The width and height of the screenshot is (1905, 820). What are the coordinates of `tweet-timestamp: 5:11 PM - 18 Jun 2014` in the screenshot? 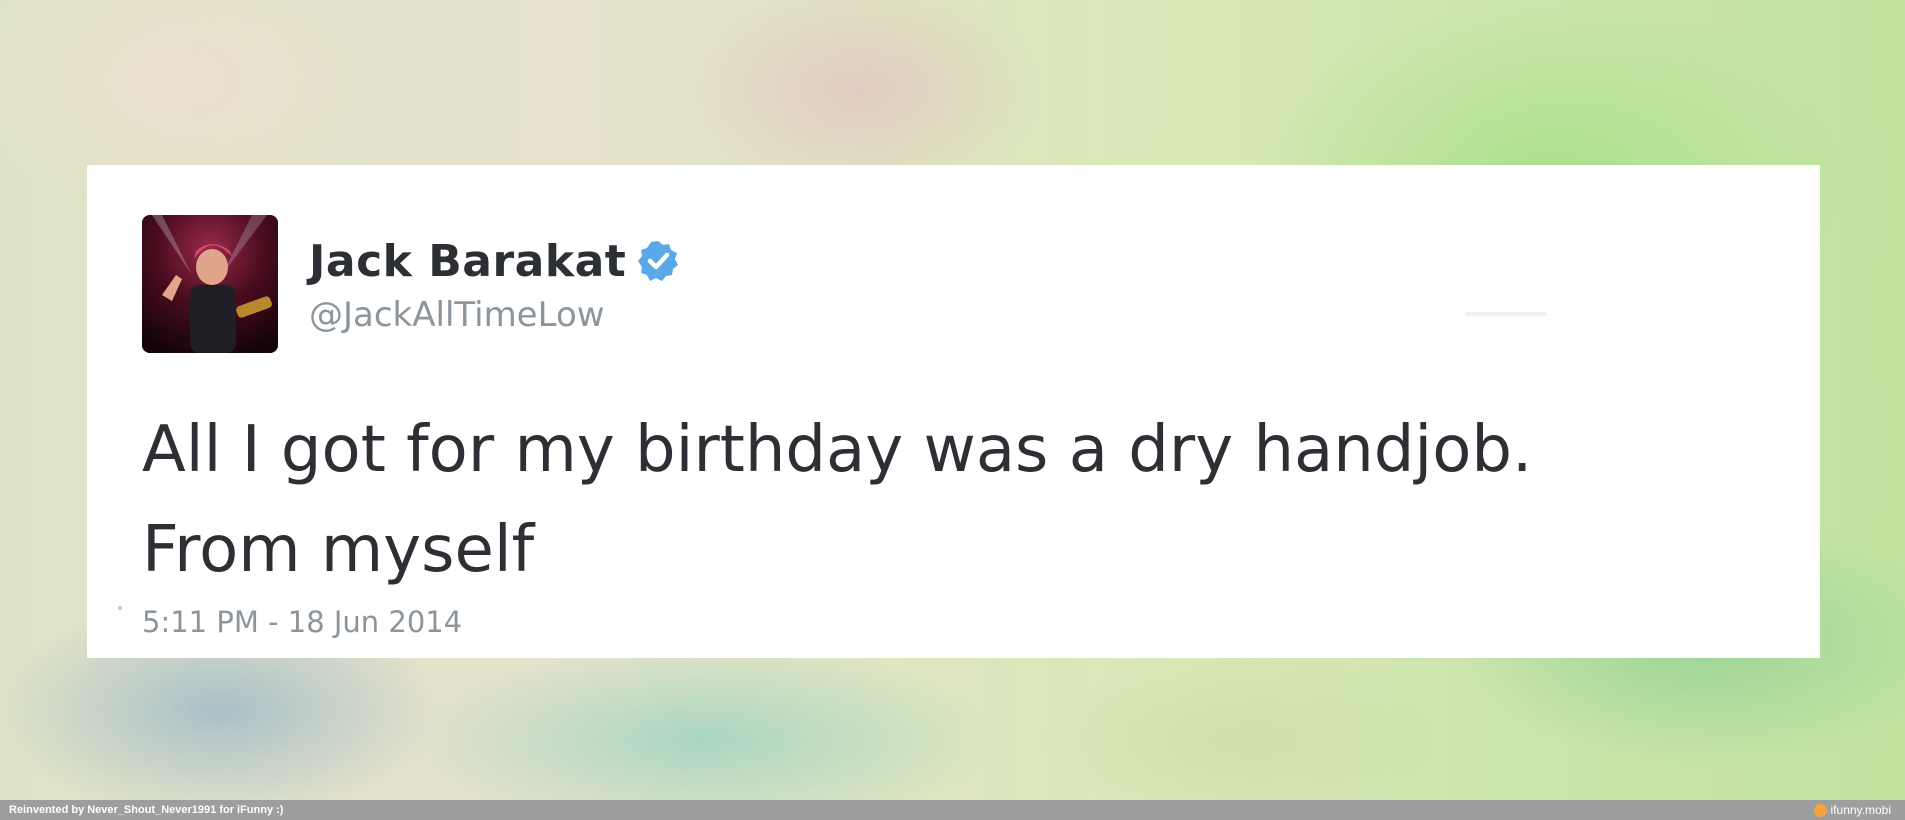 It's located at (302, 622).